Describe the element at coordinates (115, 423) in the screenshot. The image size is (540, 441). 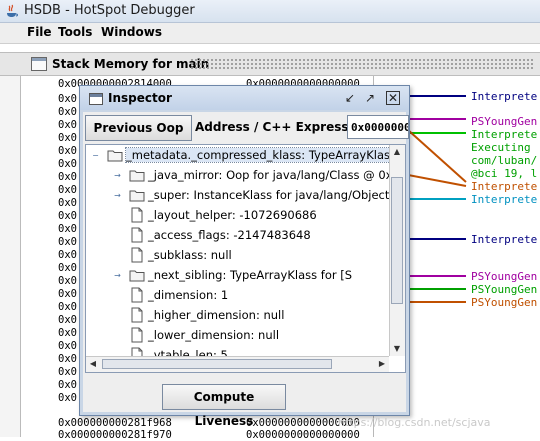
I see `stack-address: 0x000000000281f968` at that location.